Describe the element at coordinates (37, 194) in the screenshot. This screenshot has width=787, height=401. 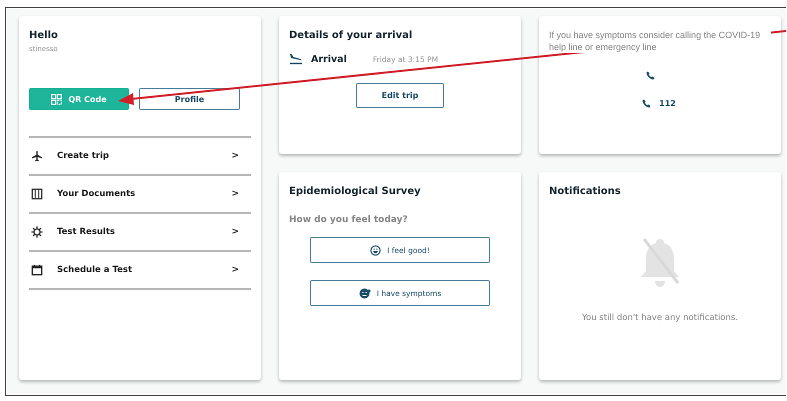
I see `document-icon` at that location.